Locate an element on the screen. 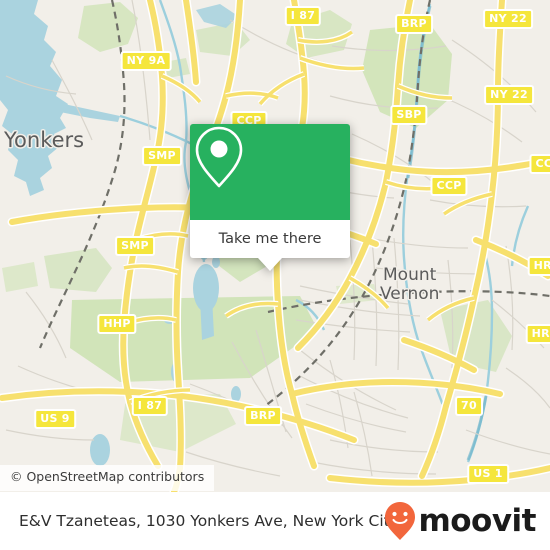 Image resolution: width=550 pixels, height=550 pixels. road-shield-hrp-south: HRP is located at coordinates (537, 334).